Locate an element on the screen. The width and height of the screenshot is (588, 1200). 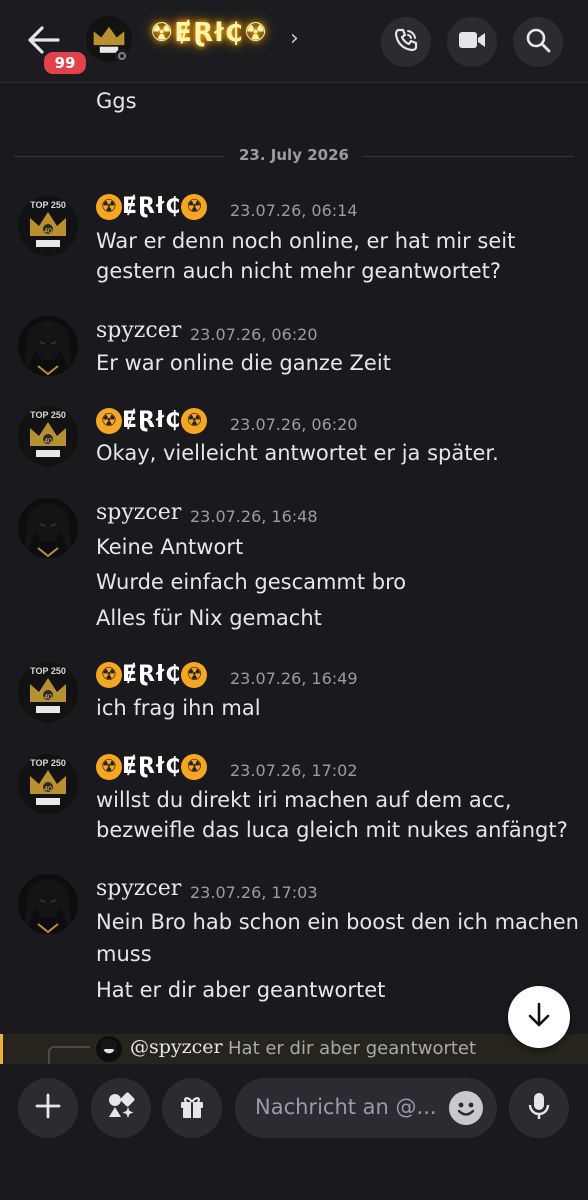
gift-icon is located at coordinates (192, 1108).